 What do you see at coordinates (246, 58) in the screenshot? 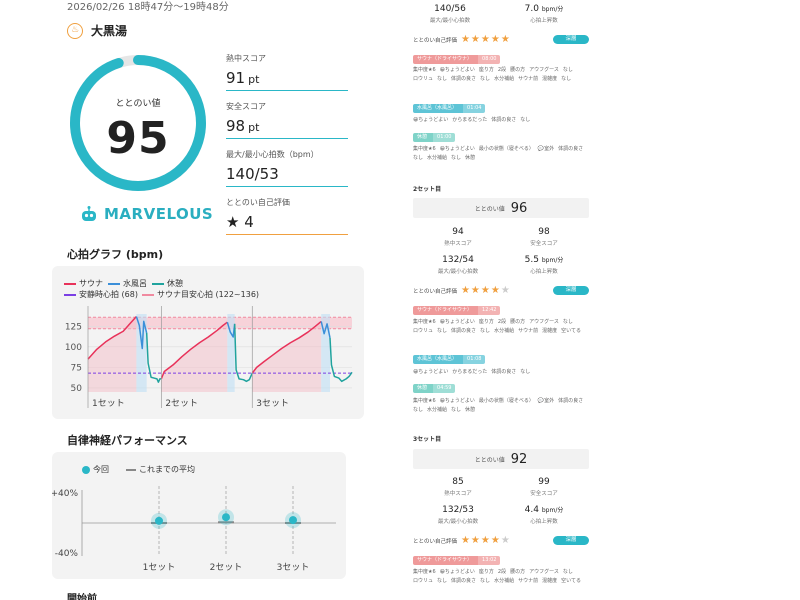
I see `metric-label: 熱中スコア` at bounding box center [246, 58].